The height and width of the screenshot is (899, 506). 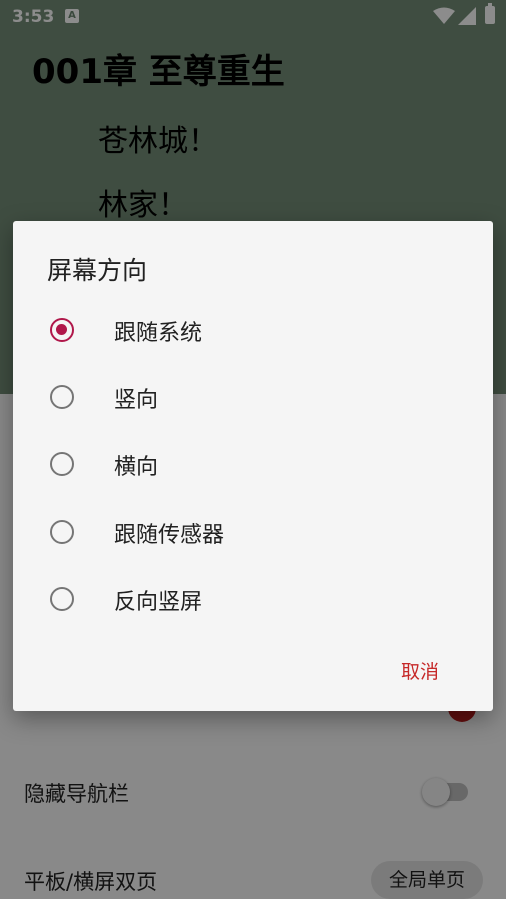 What do you see at coordinates (62, 330) in the screenshot?
I see `radio-checked-icon` at bounding box center [62, 330].